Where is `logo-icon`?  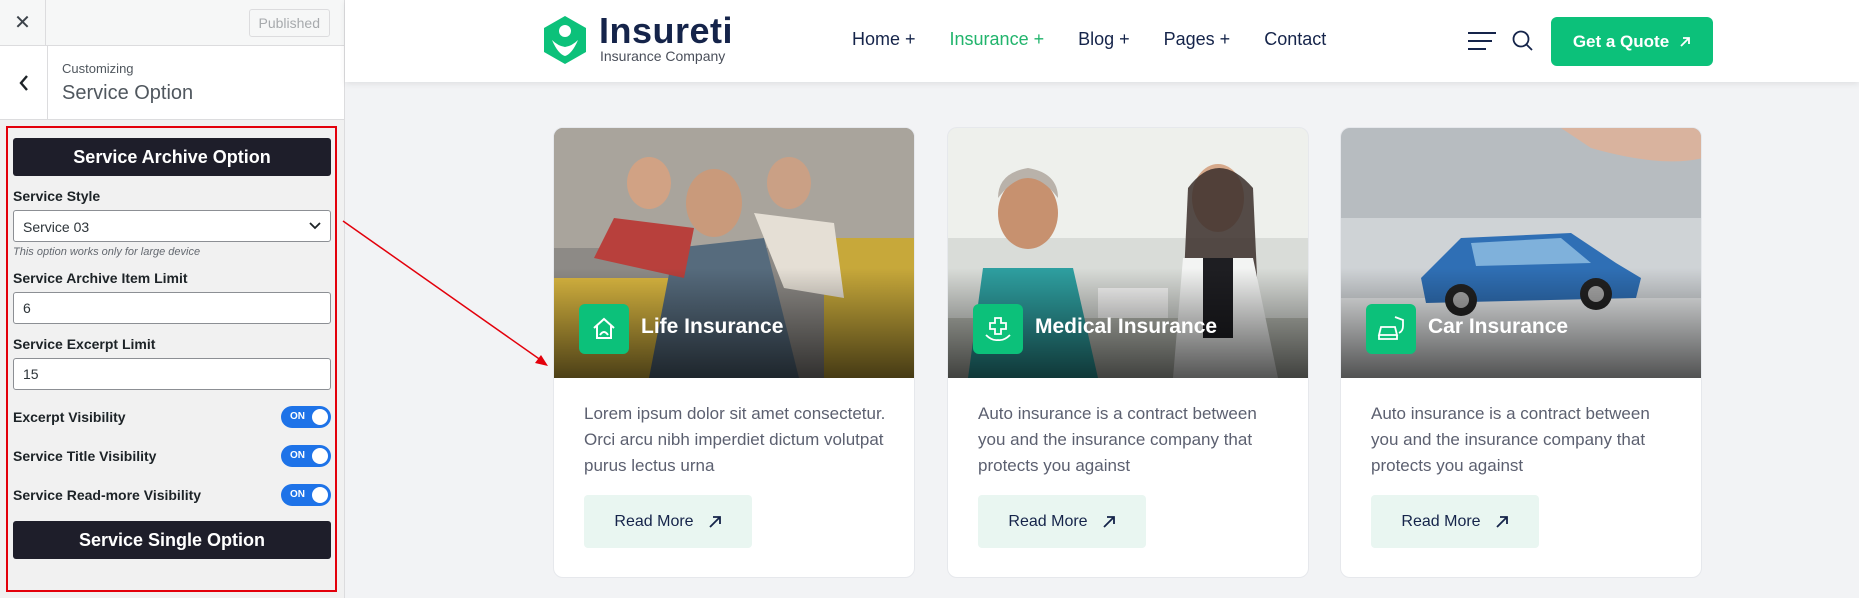 logo-icon is located at coordinates (565, 40).